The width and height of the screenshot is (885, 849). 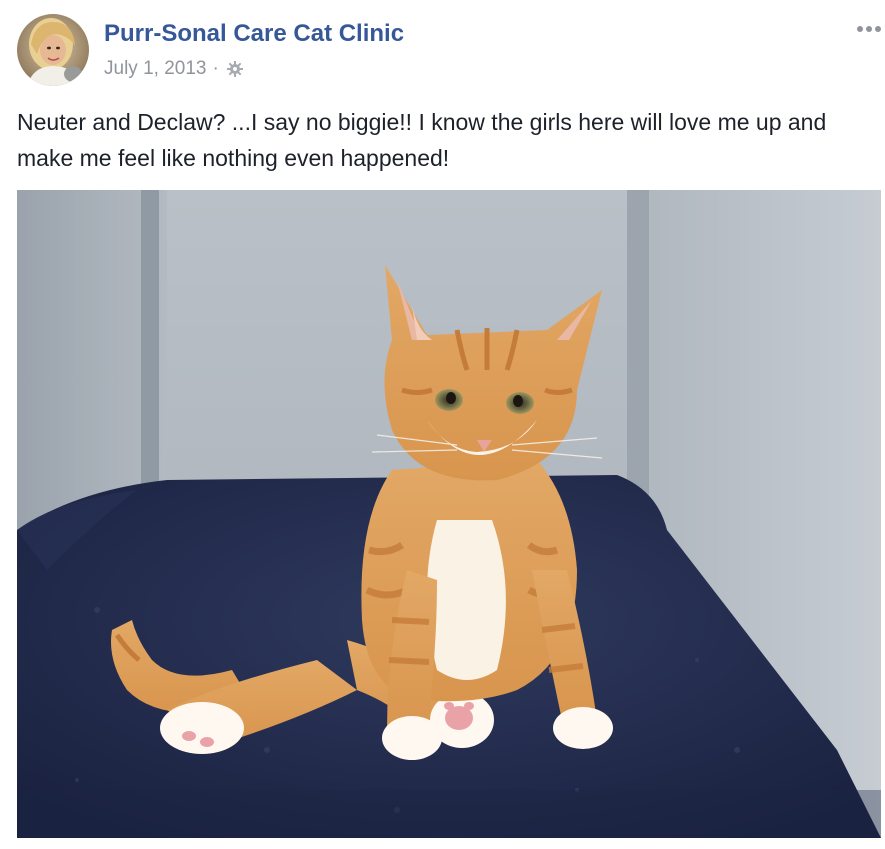 I want to click on avatar-image, so click(x=53, y=50).